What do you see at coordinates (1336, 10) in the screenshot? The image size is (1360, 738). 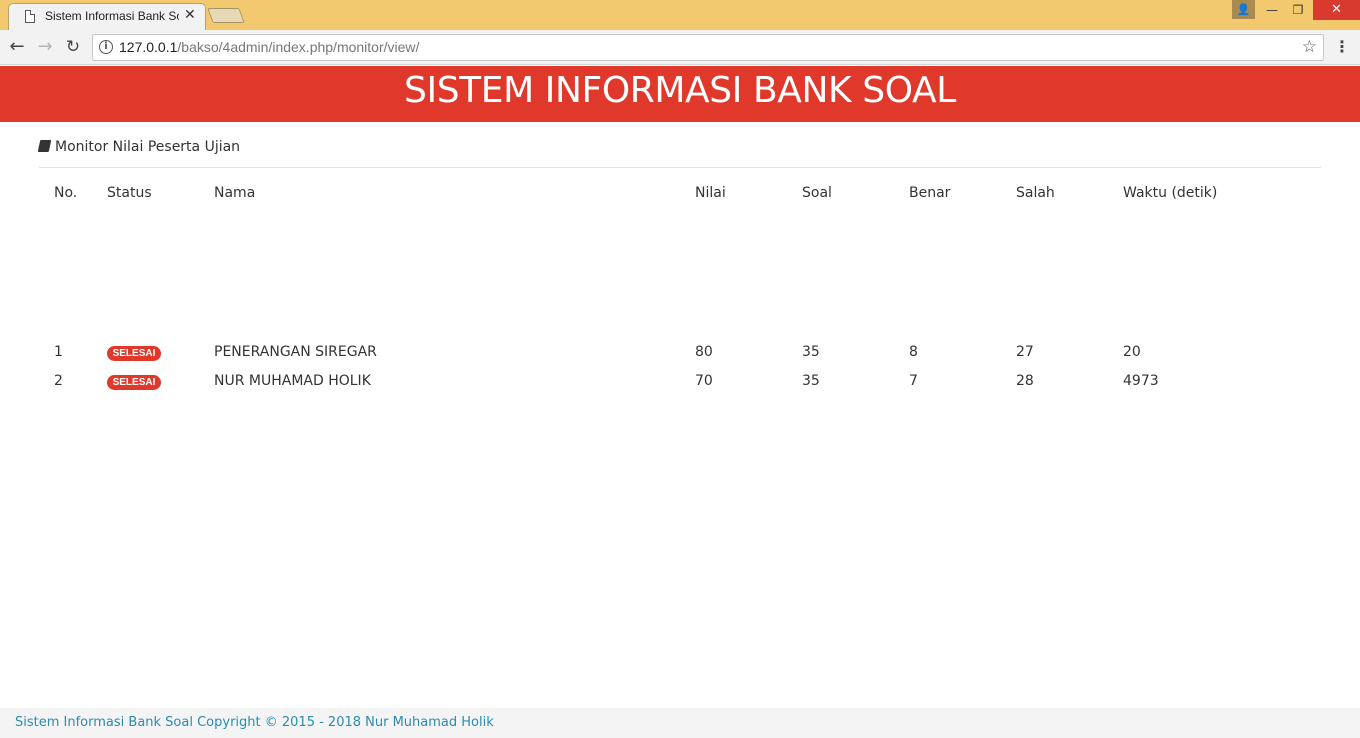 I see `close-window-button: ✕` at bounding box center [1336, 10].